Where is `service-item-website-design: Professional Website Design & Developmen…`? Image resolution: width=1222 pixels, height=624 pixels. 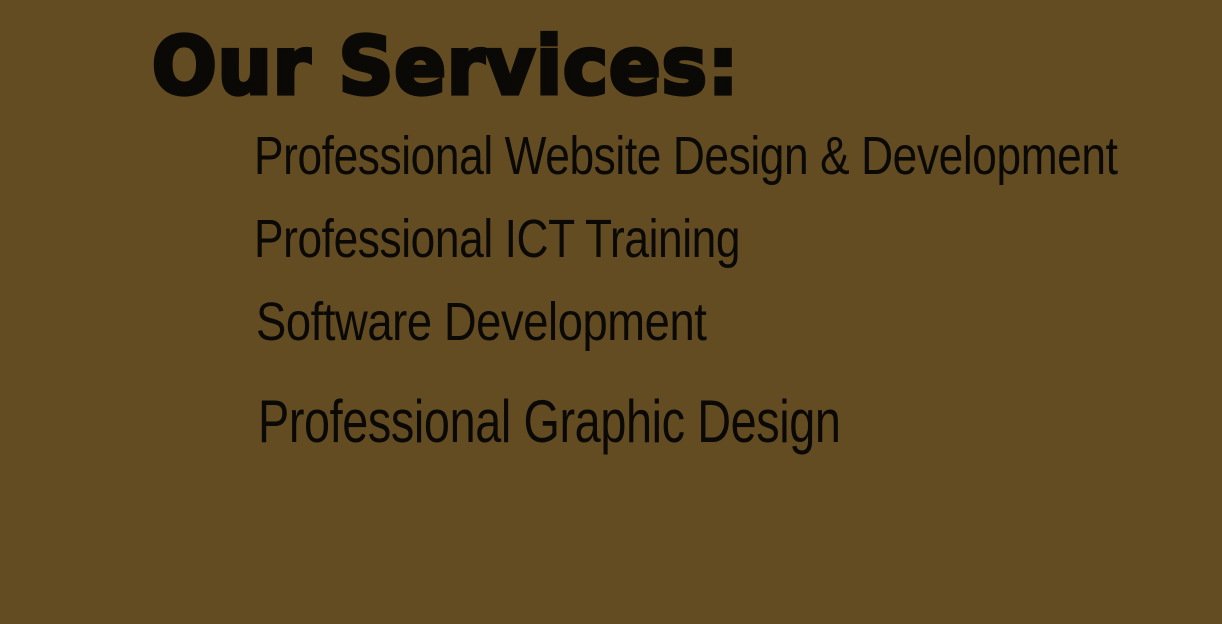 service-item-website-design: Professional Website Design & Developmen… is located at coordinates (686, 156).